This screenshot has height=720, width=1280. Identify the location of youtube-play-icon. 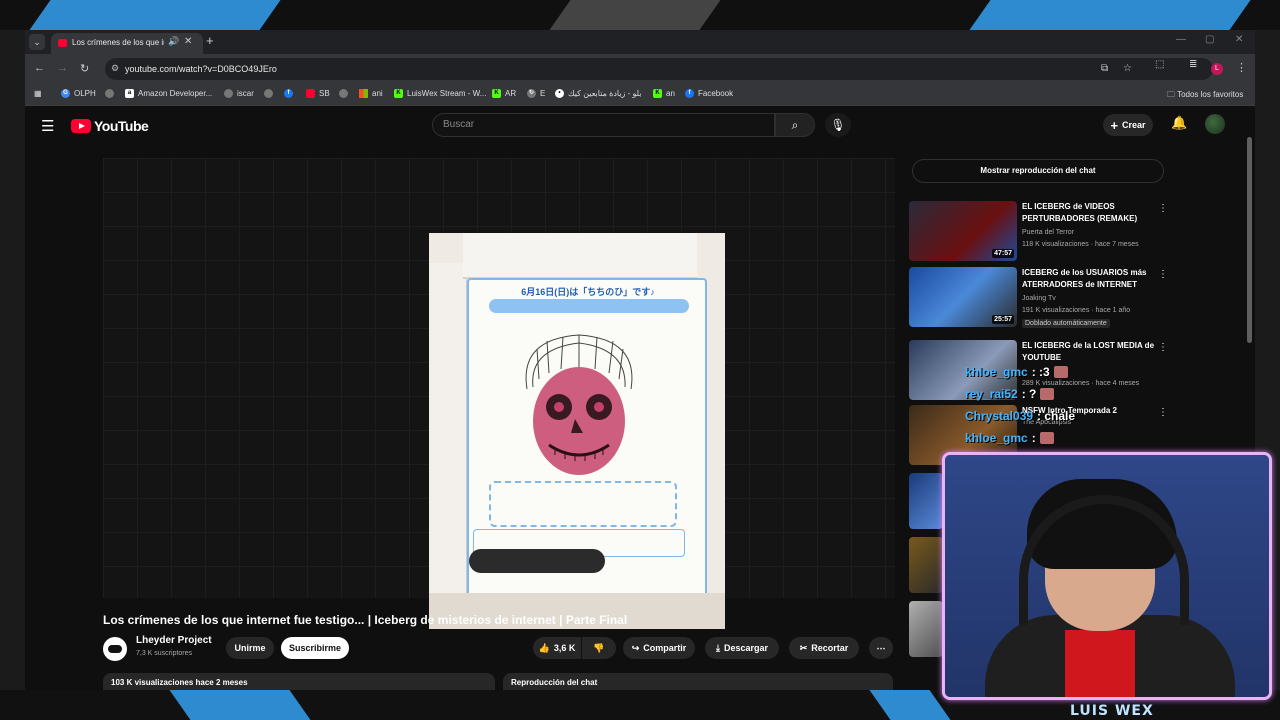
(81, 126).